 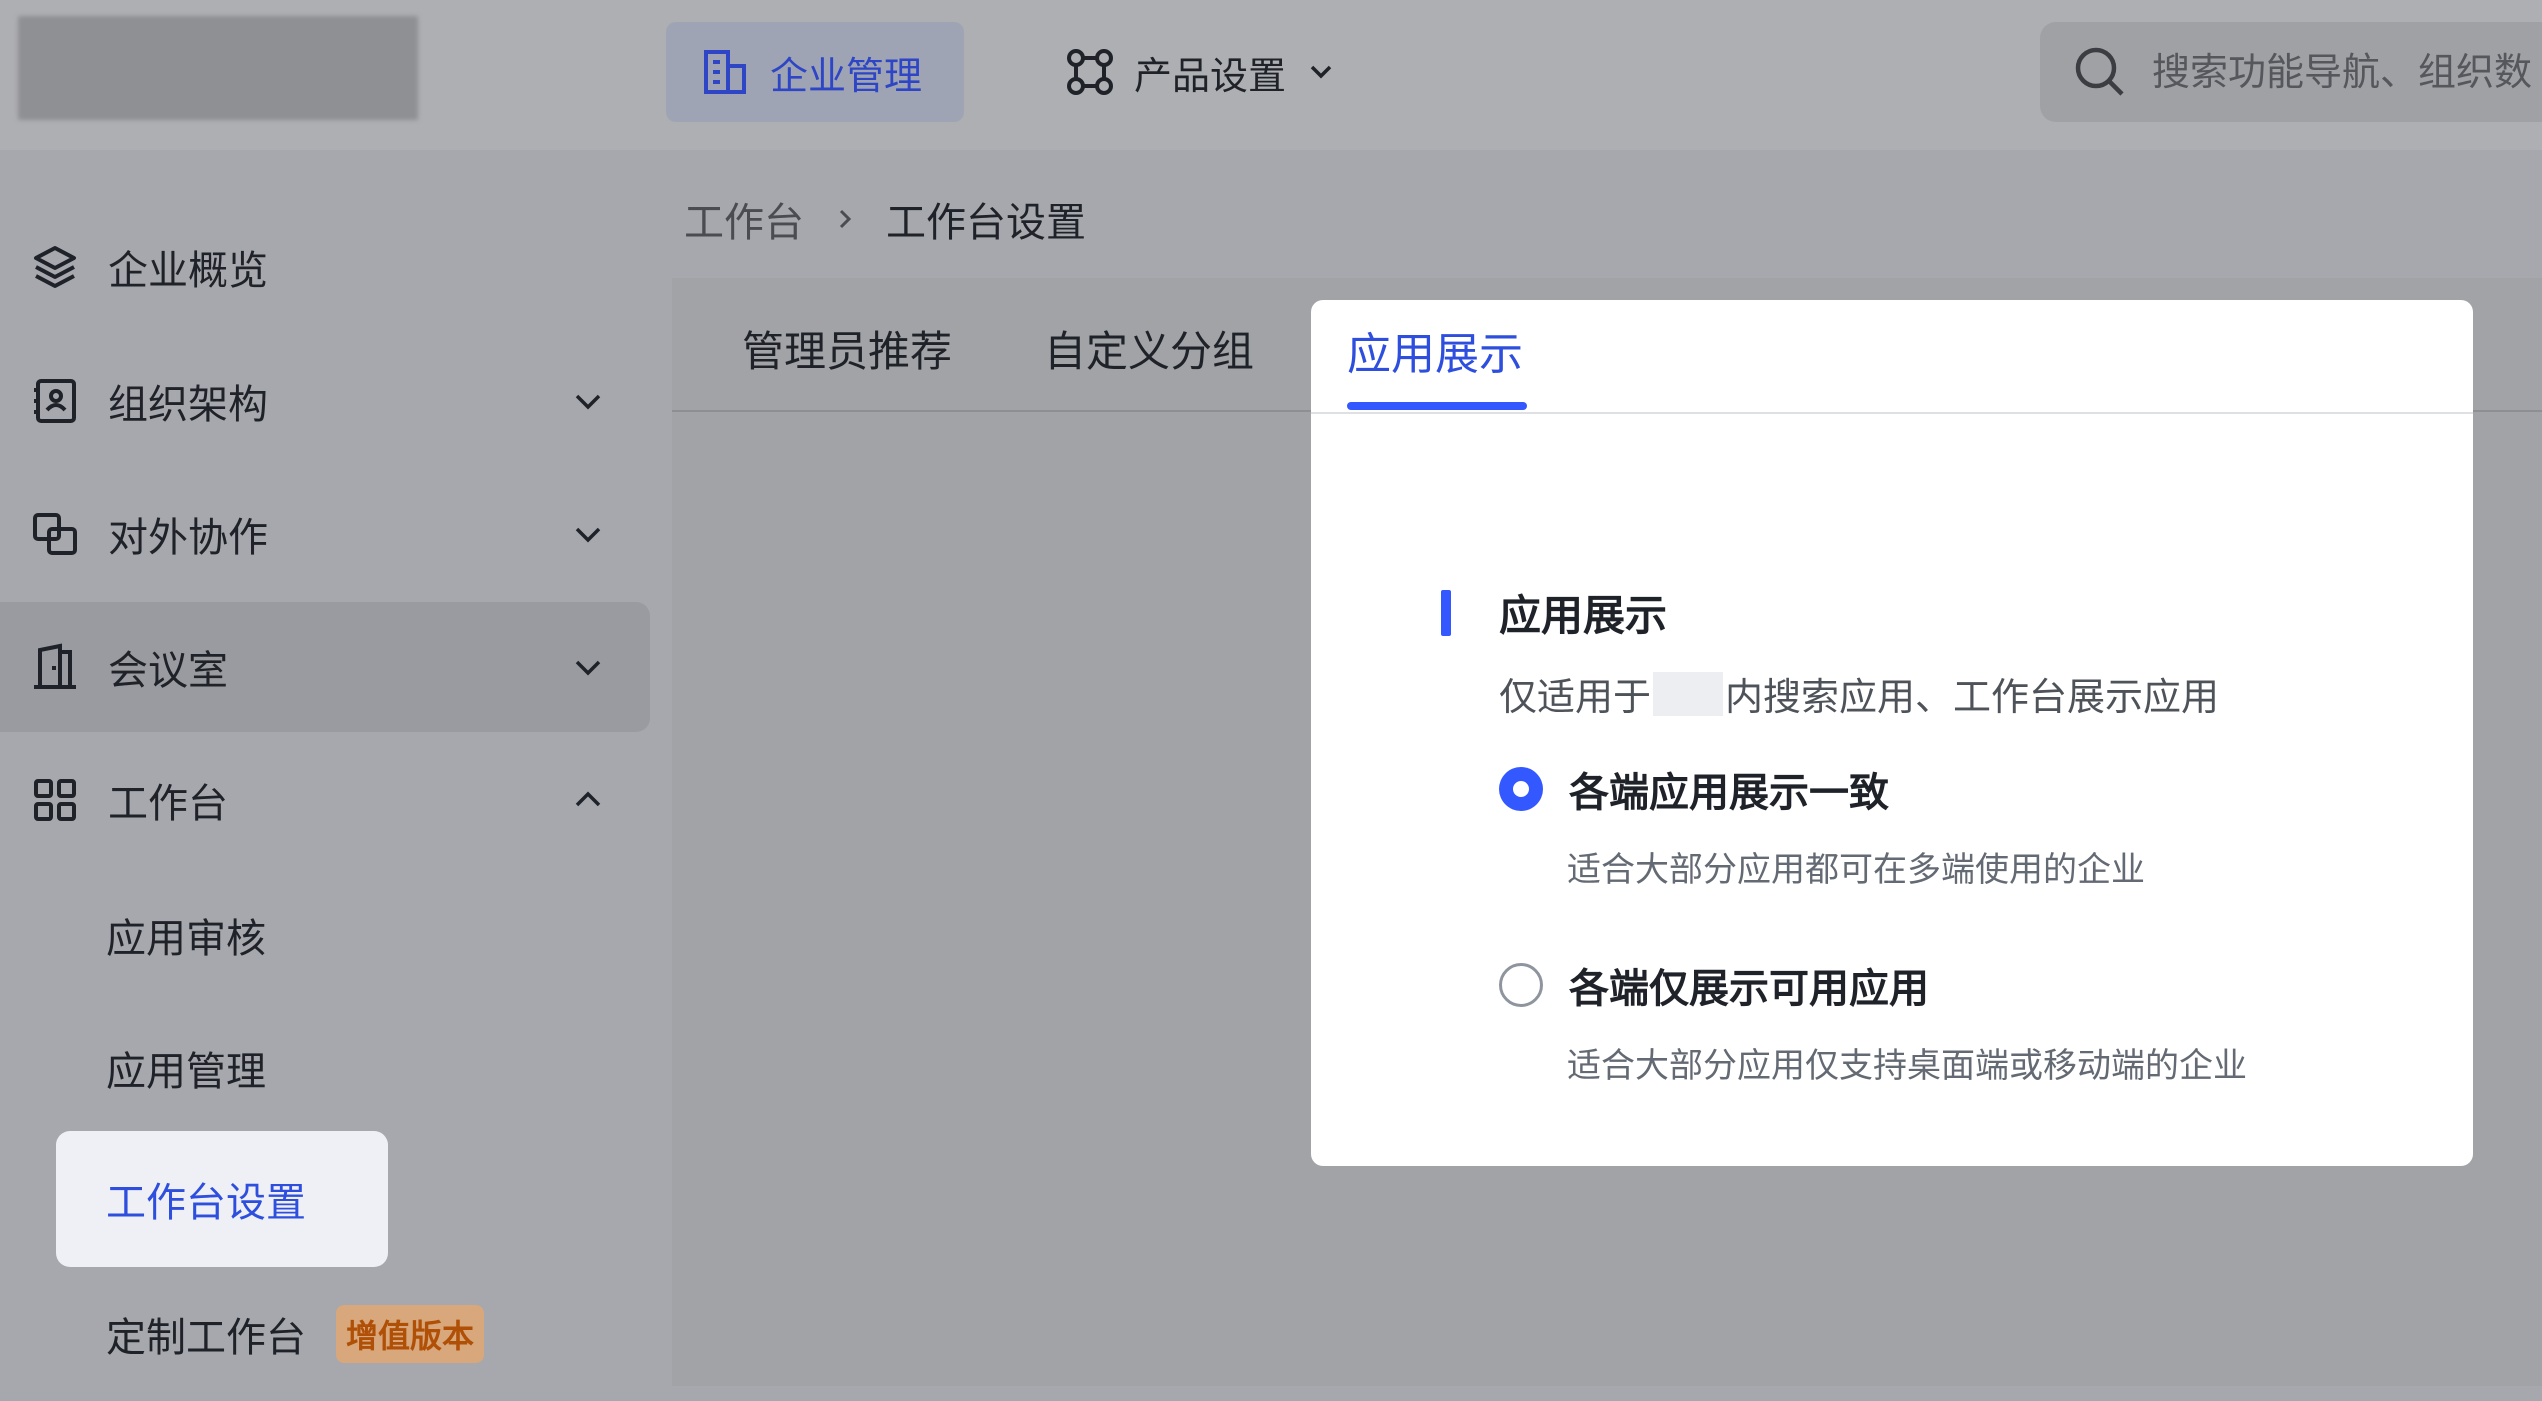 I want to click on enterprise-management-button: 企业管理, so click(x=815, y=72).